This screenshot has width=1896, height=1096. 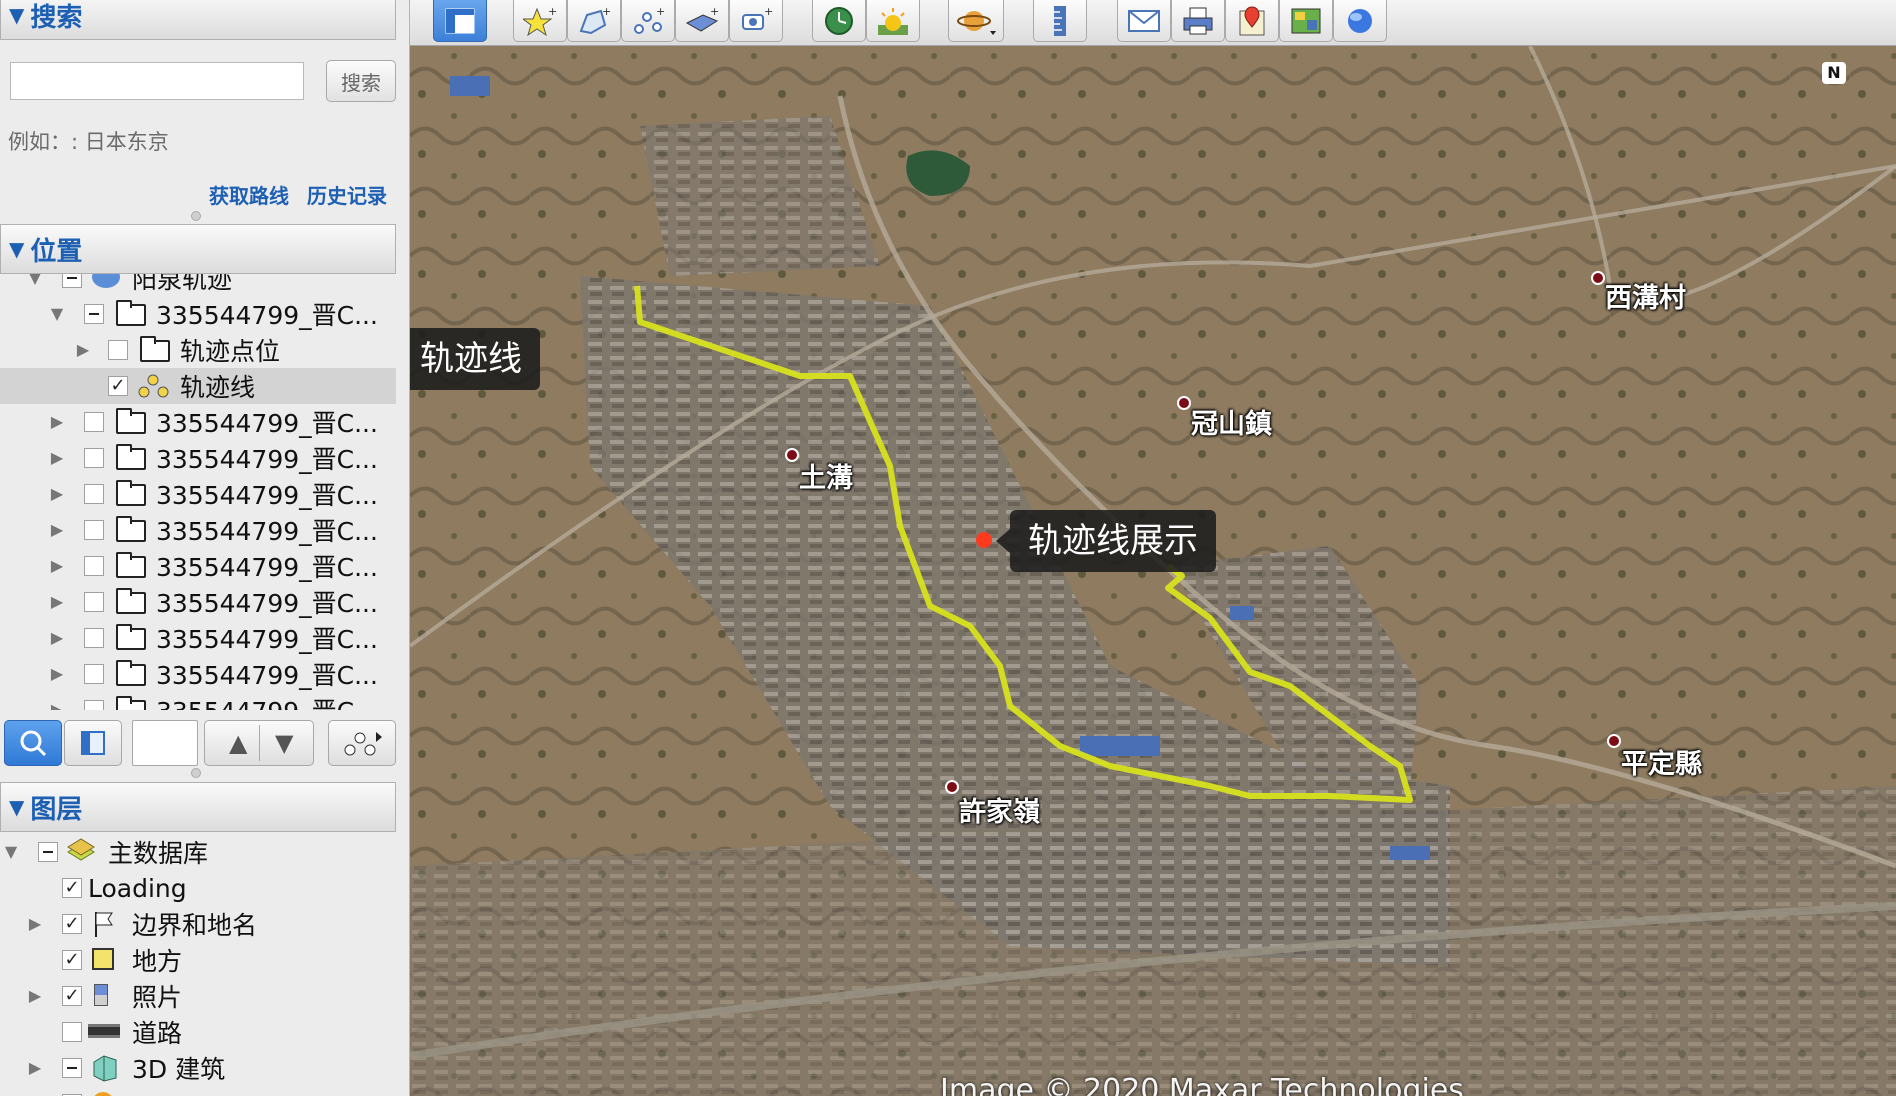 What do you see at coordinates (1360, 21) in the screenshot?
I see `google-earth-web-button` at bounding box center [1360, 21].